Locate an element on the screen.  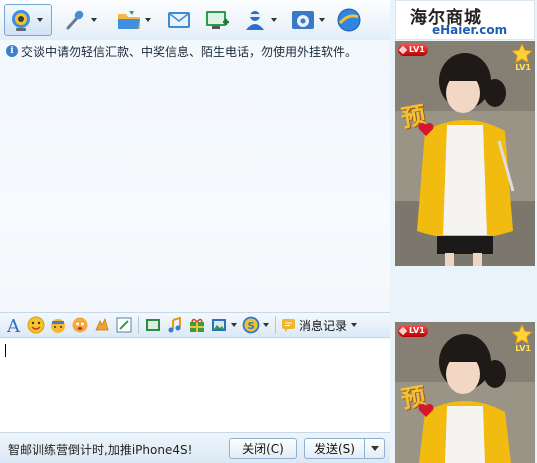
svg-text: A is located at coordinates (13, 325).